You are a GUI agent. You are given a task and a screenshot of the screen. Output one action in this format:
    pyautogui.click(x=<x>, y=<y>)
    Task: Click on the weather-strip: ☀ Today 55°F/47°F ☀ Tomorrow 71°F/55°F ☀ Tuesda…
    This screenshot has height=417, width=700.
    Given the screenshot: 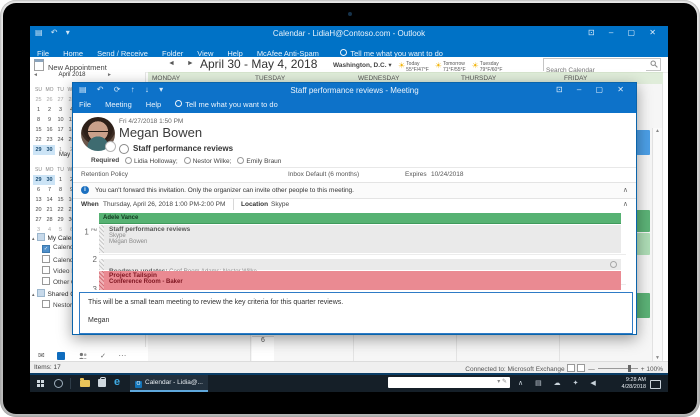 What is the action you would take?
    pyautogui.click(x=453, y=65)
    